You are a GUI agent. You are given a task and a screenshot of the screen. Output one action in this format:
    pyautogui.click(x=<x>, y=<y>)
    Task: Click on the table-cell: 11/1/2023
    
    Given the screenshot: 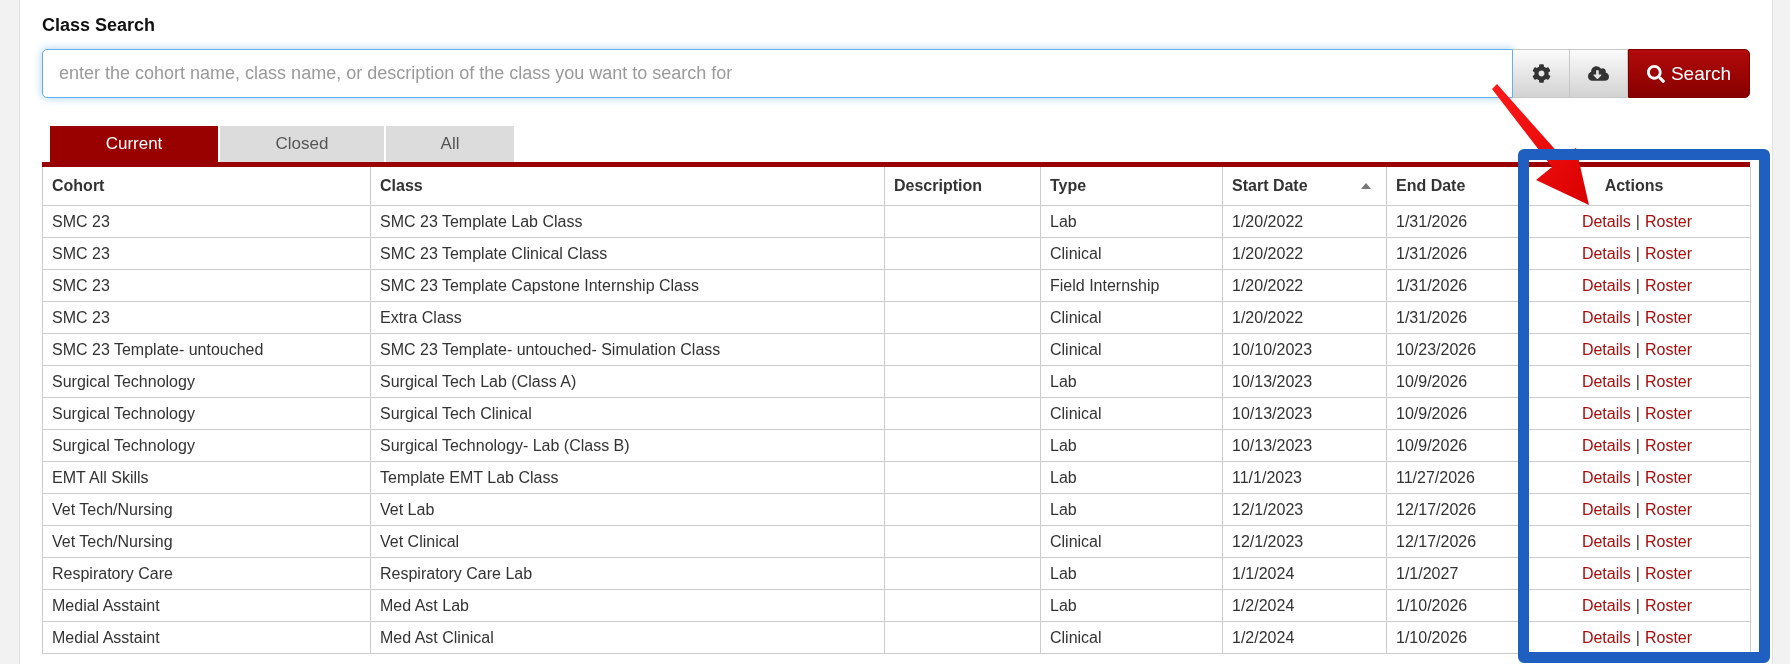 What is the action you would take?
    pyautogui.click(x=1304, y=477)
    